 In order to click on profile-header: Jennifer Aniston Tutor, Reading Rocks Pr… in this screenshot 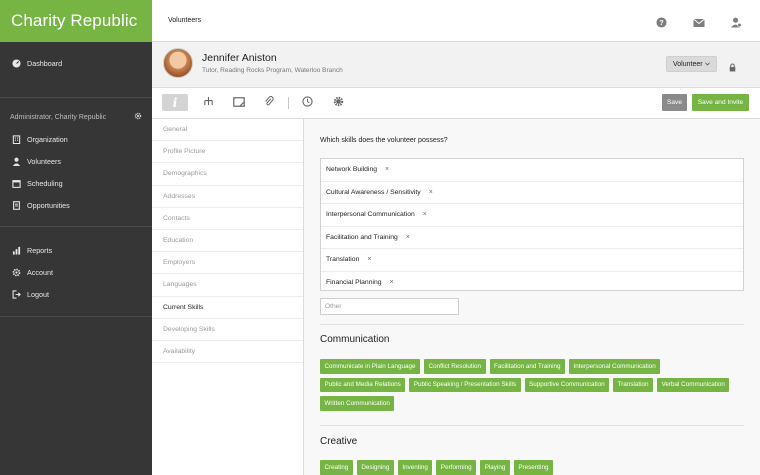, I will do `click(456, 65)`.